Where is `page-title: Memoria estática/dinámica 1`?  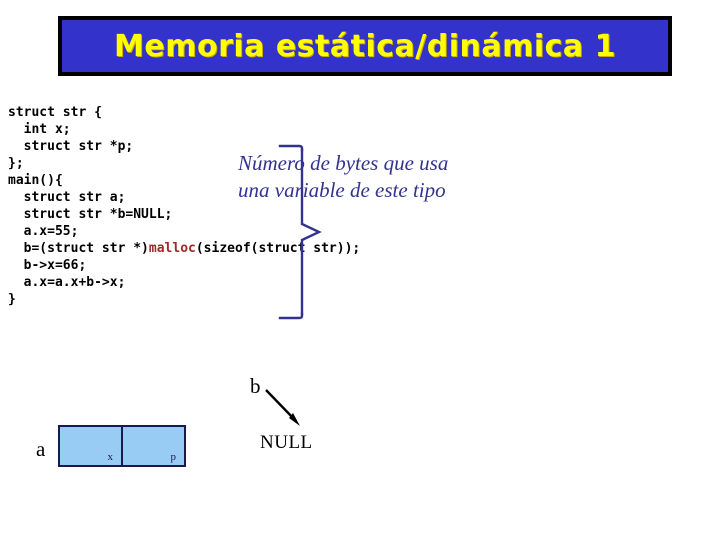
page-title: Memoria estática/dinámica 1 is located at coordinates (365, 46).